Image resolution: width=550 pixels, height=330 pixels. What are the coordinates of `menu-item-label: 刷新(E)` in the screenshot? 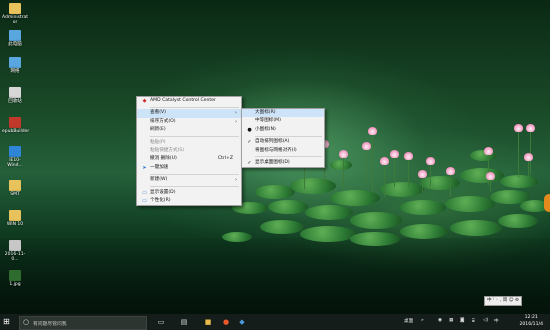 It's located at (158, 130).